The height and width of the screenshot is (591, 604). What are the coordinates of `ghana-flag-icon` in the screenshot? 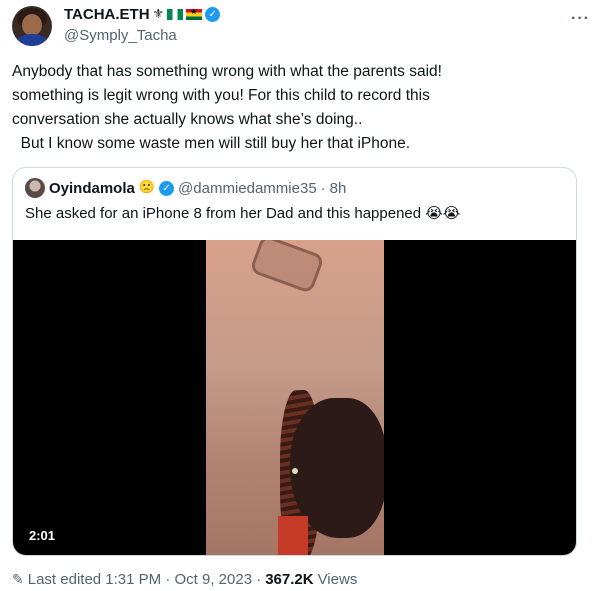 It's located at (194, 13).